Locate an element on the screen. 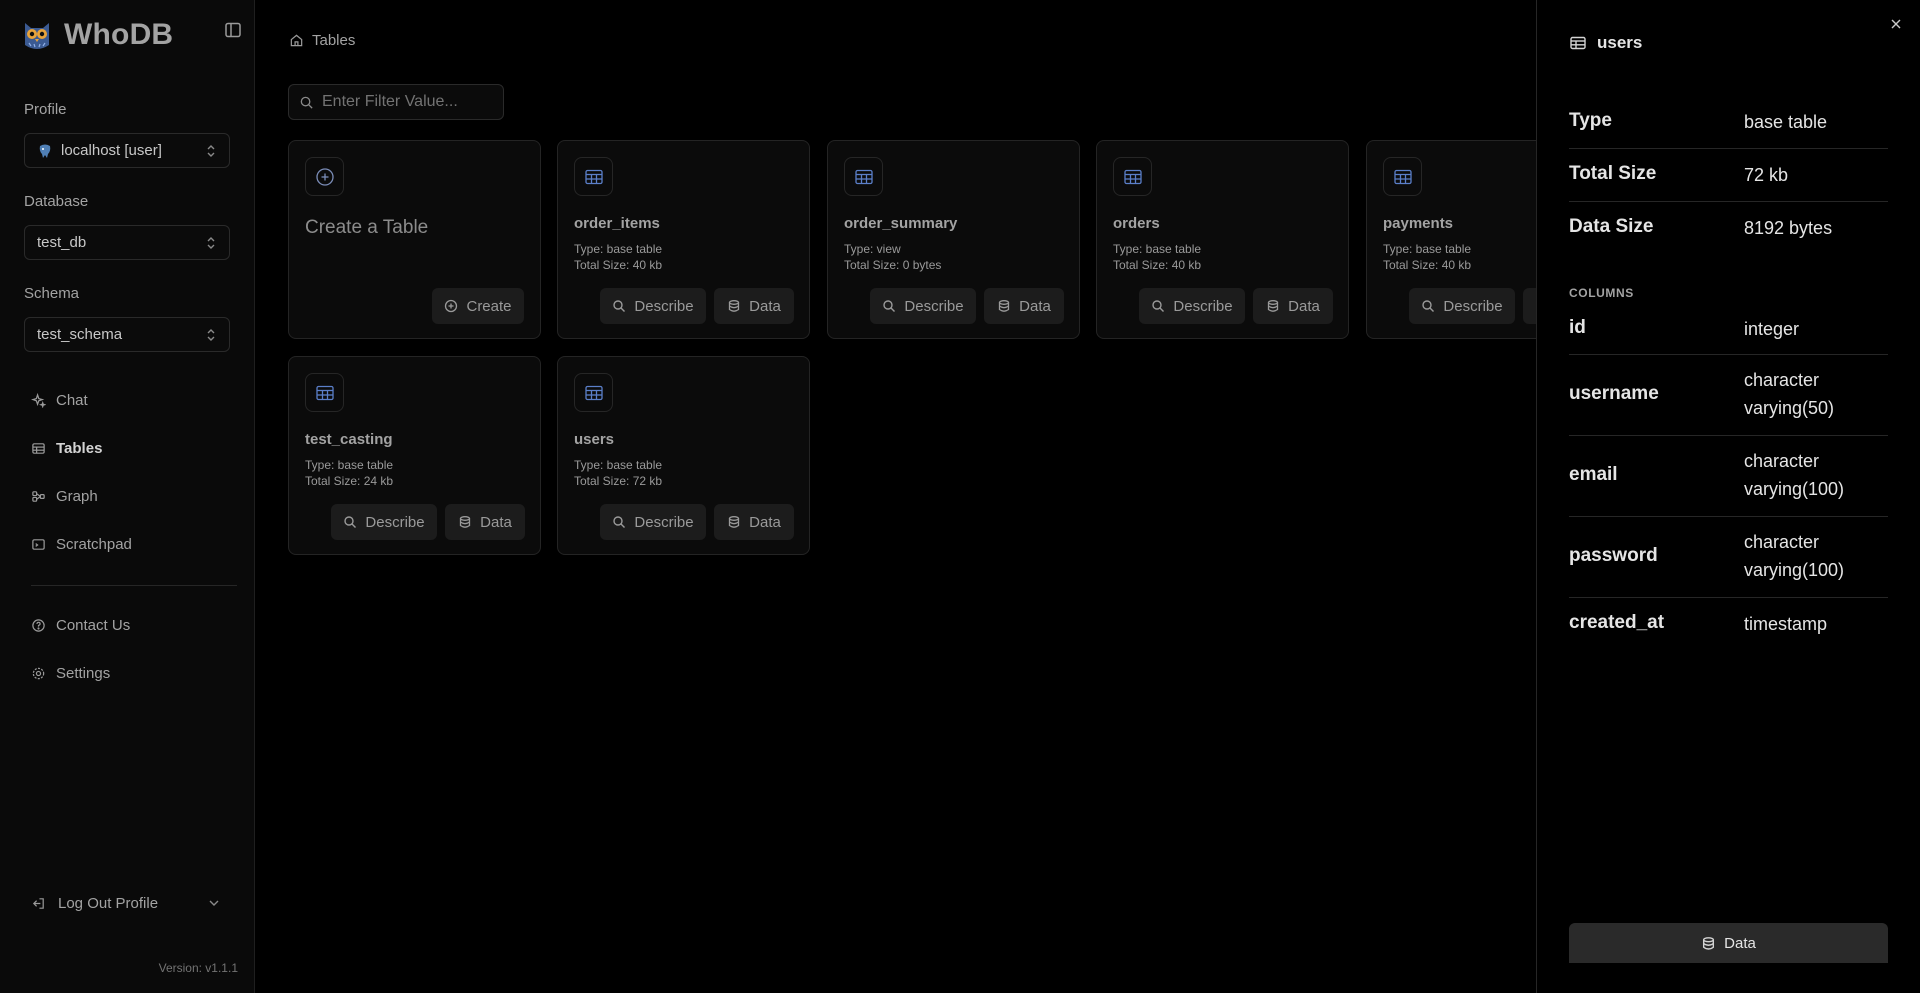 The width and height of the screenshot is (1920, 993). prop-key: Total Size is located at coordinates (1613, 173).